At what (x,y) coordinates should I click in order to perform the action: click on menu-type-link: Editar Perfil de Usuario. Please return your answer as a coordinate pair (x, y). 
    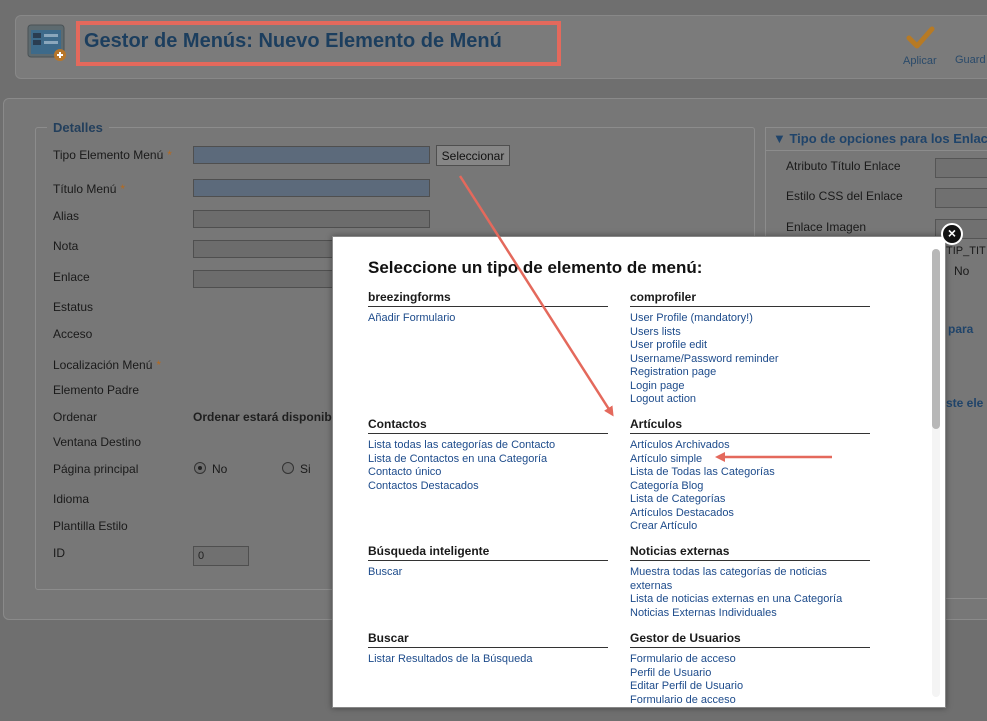
    Looking at the image, I should click on (750, 687).